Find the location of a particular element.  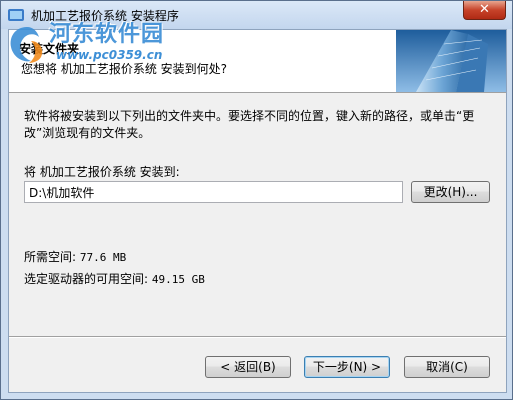

close-button: ✕ is located at coordinates (484, 10).